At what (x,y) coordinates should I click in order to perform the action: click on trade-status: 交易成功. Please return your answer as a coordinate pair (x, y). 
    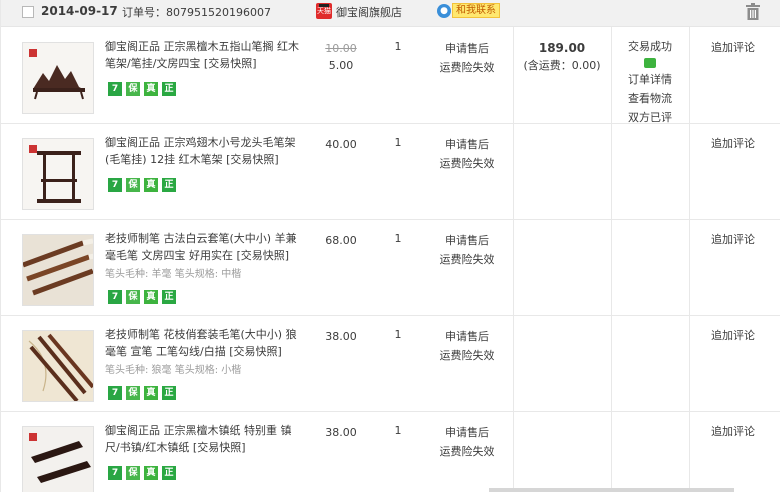
    Looking at the image, I should click on (650, 46).